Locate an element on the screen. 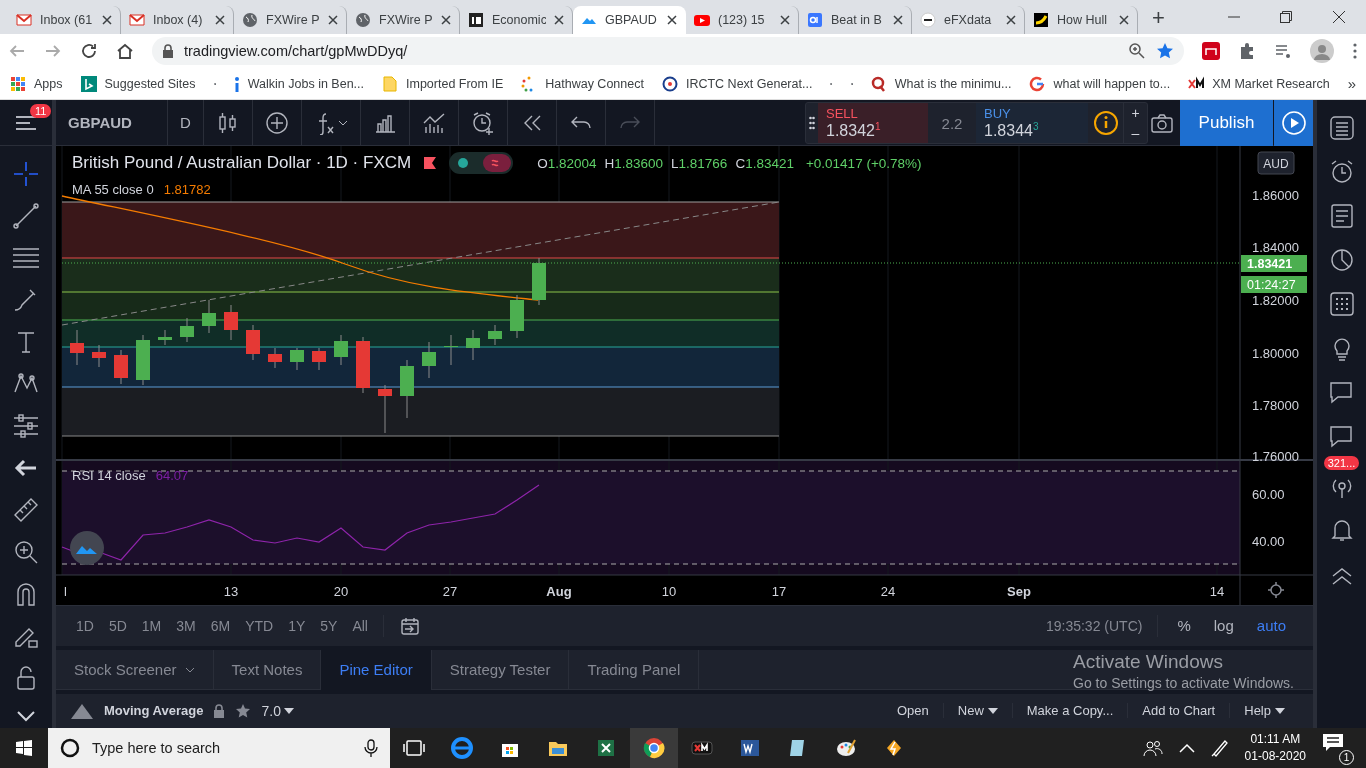 This screenshot has height=768, width=1366. range-button: All is located at coordinates (360, 625).